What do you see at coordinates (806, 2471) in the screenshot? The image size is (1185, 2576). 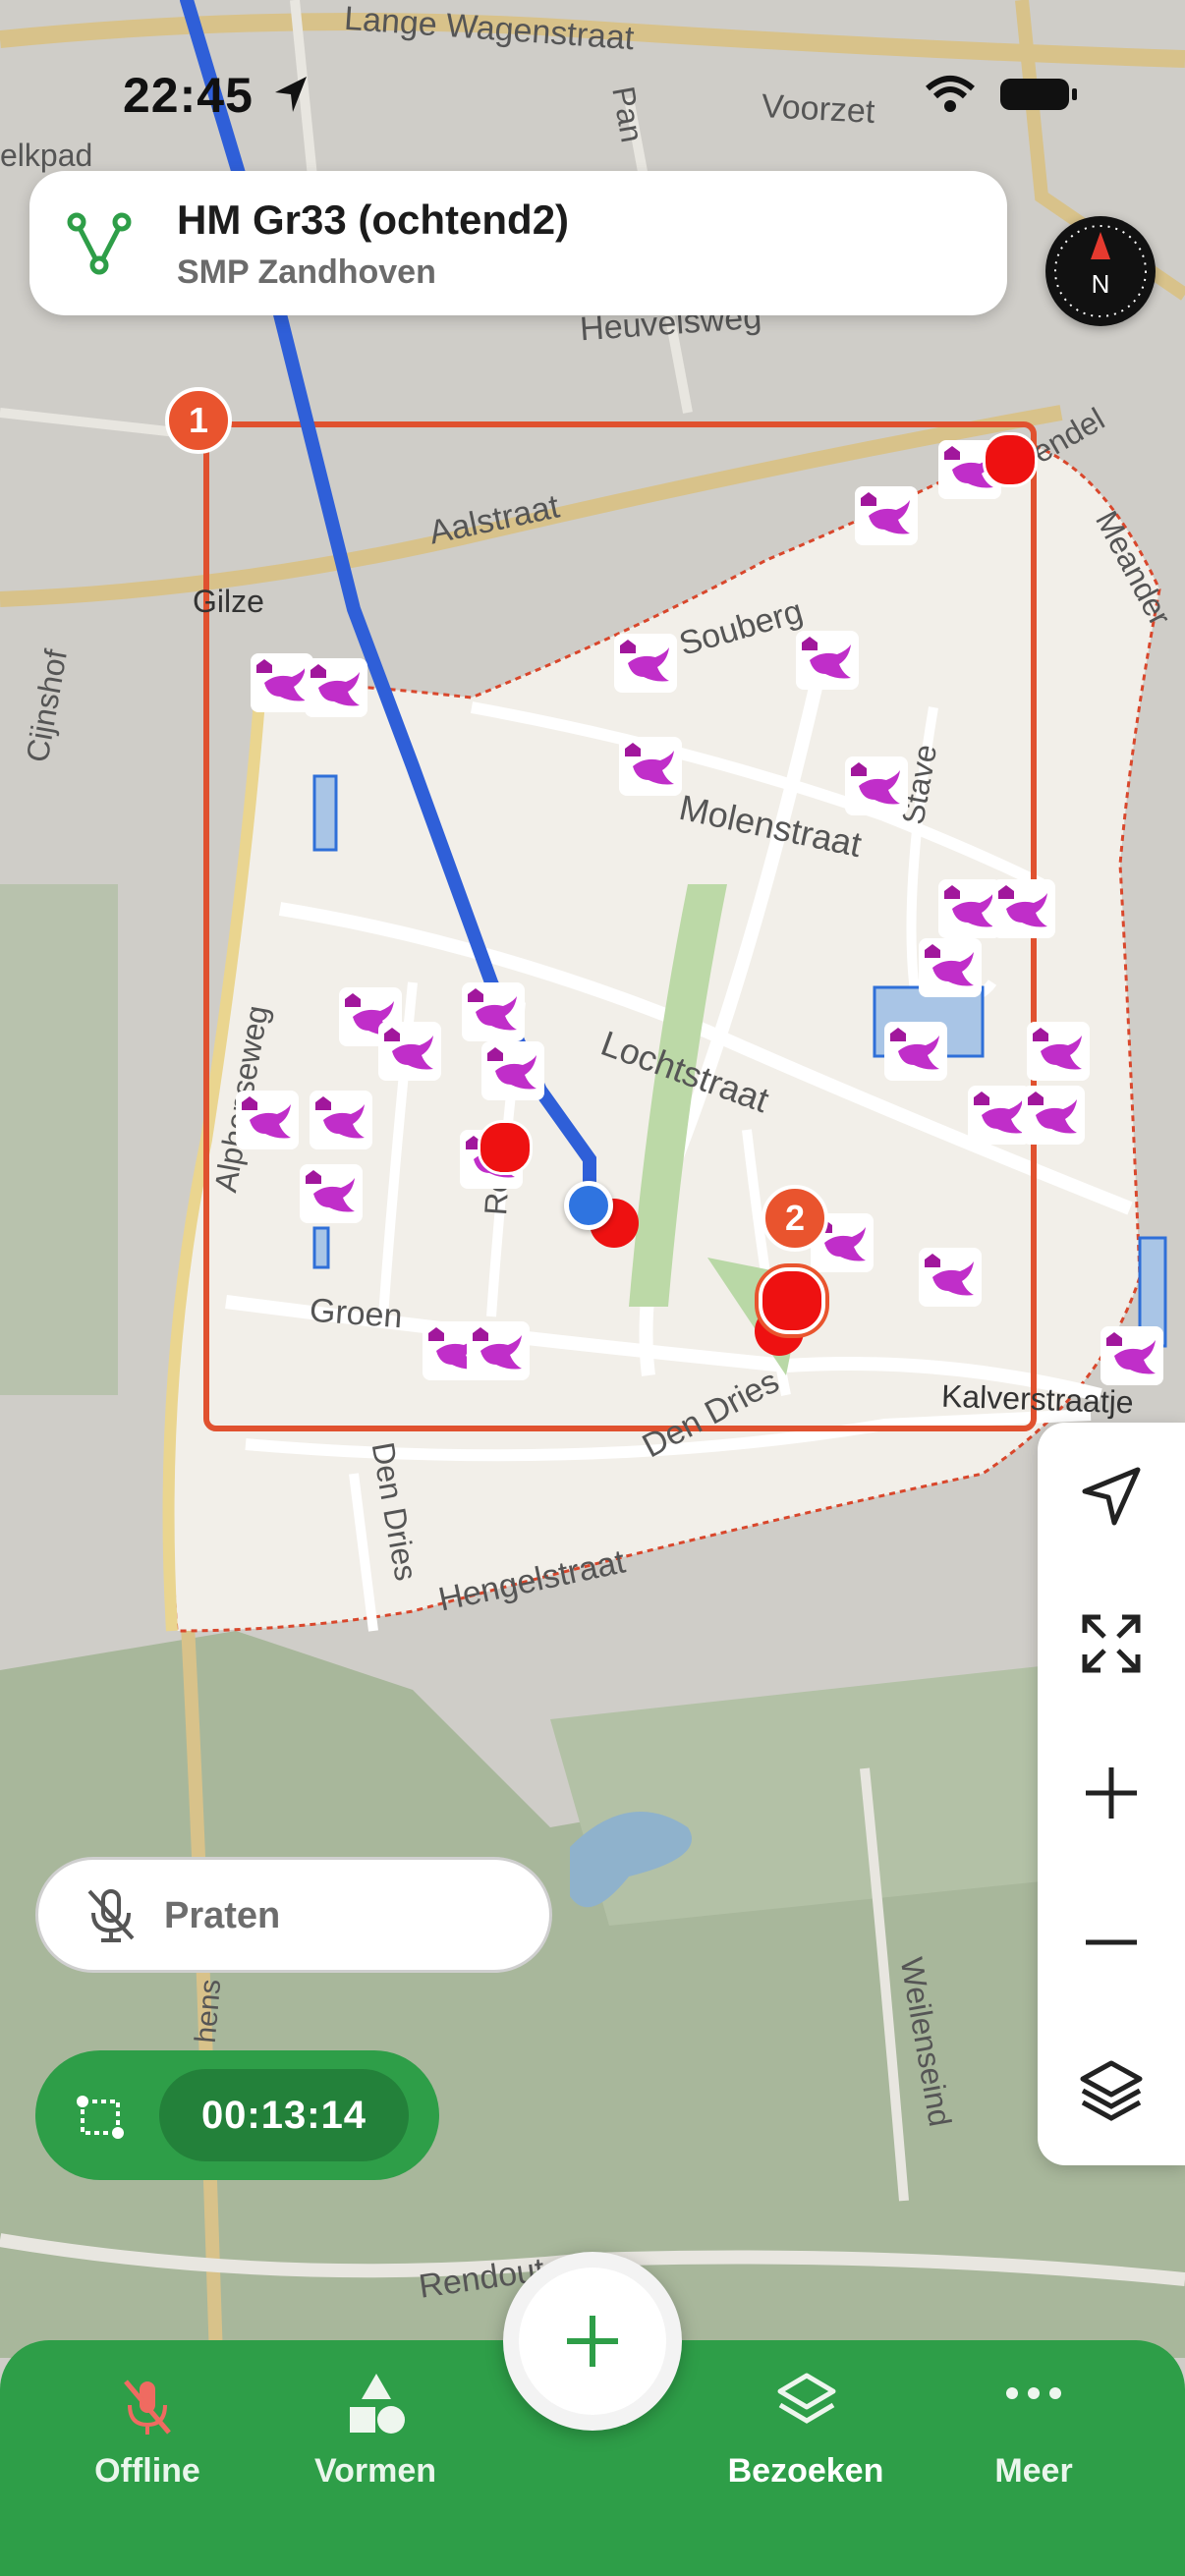 I see `tab-label: Bezoeken` at bounding box center [806, 2471].